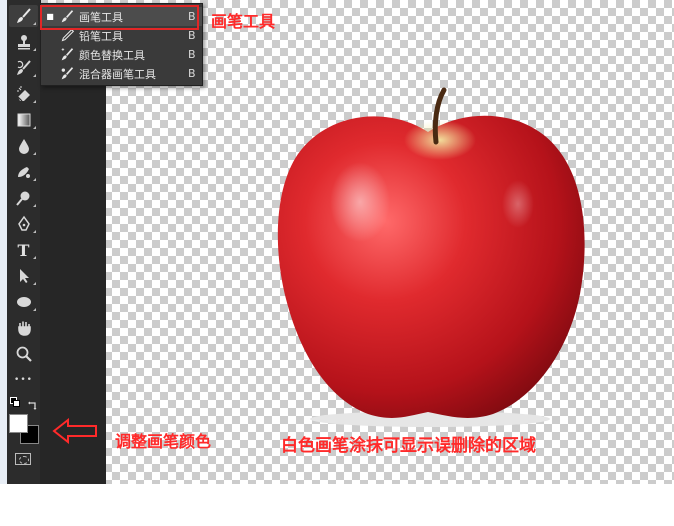 This screenshot has height=526, width=674. I want to click on hand-tool, so click(23, 328).